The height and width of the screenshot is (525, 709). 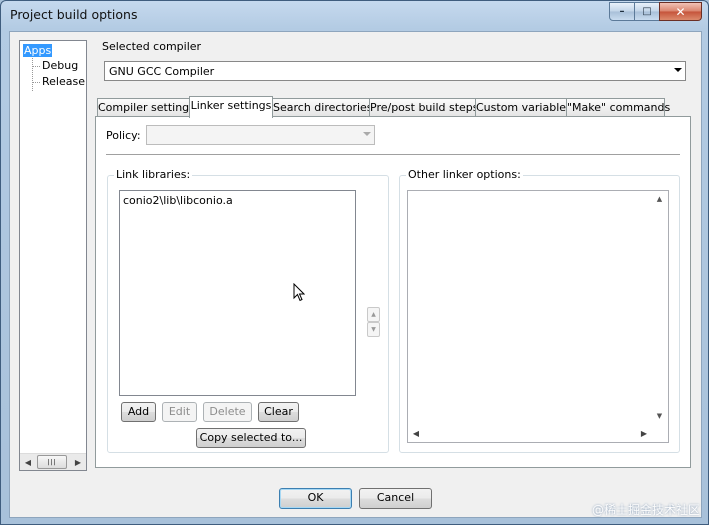 What do you see at coordinates (645, 510) in the screenshot?
I see `watermark-text: @稀土掘金技术社区` at bounding box center [645, 510].